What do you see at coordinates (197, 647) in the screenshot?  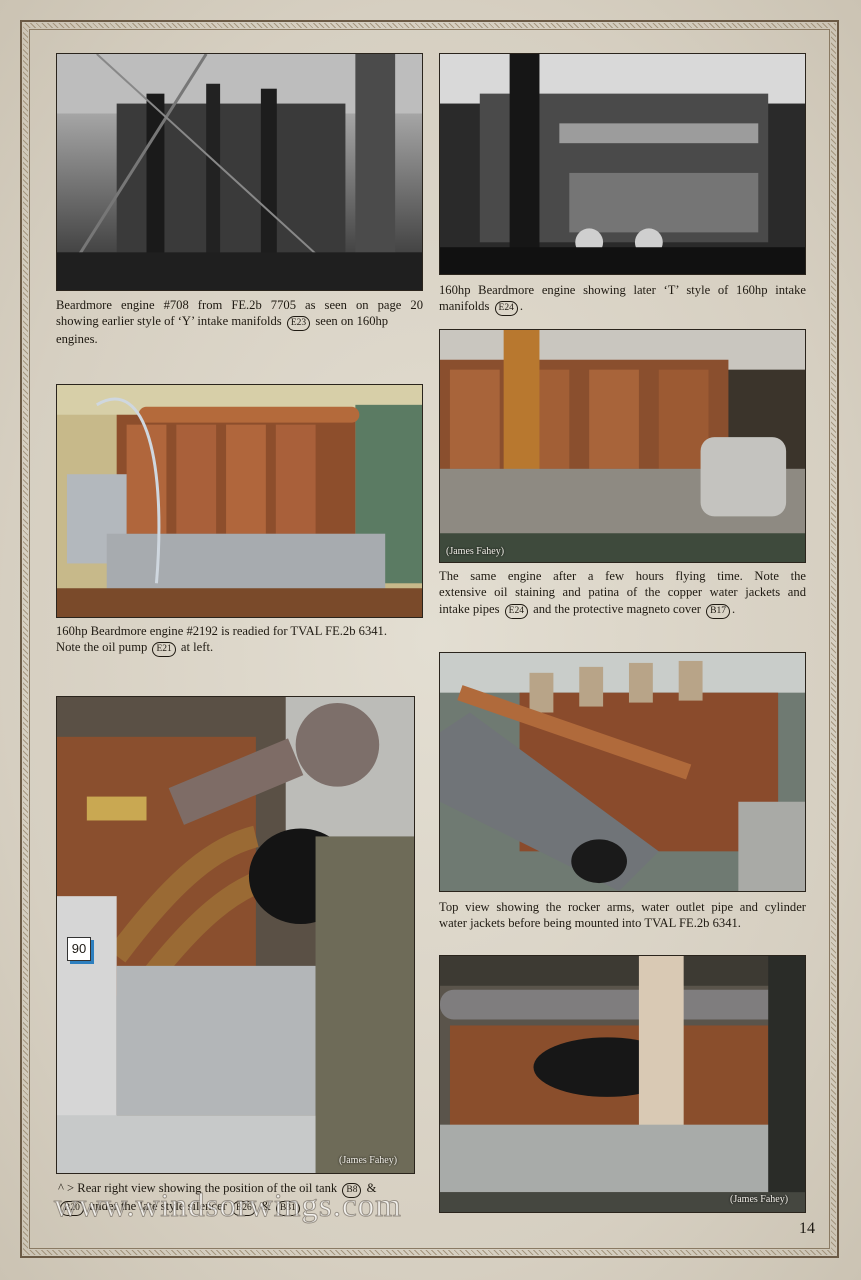 I see `caption-text: at left.` at bounding box center [197, 647].